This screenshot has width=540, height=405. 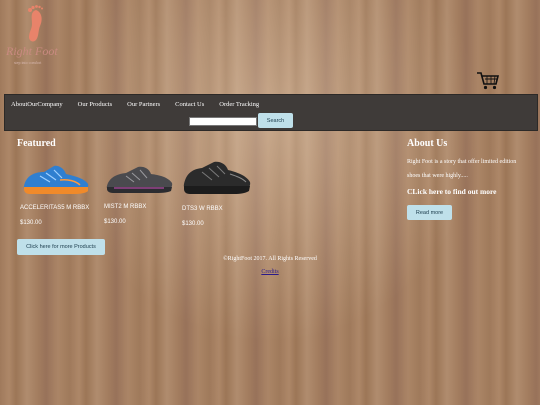 What do you see at coordinates (452, 191) in the screenshot?
I see `about-find-out-more-link: CLick here to find out more` at bounding box center [452, 191].